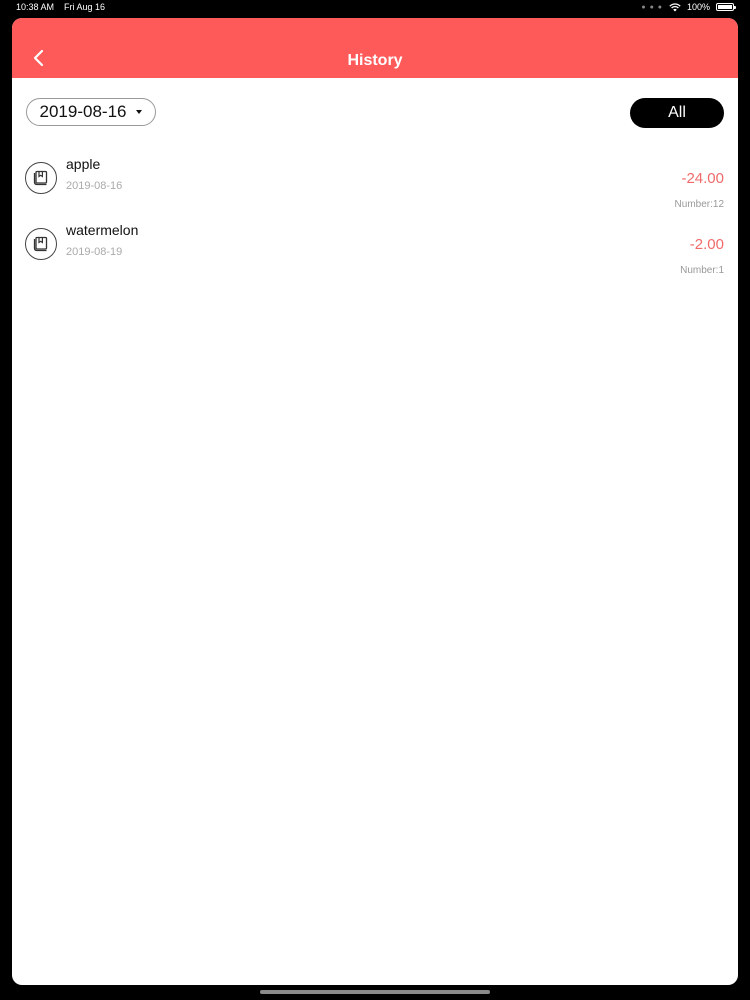 The width and height of the screenshot is (750, 1000). I want to click on home-indicator, so click(375, 992).